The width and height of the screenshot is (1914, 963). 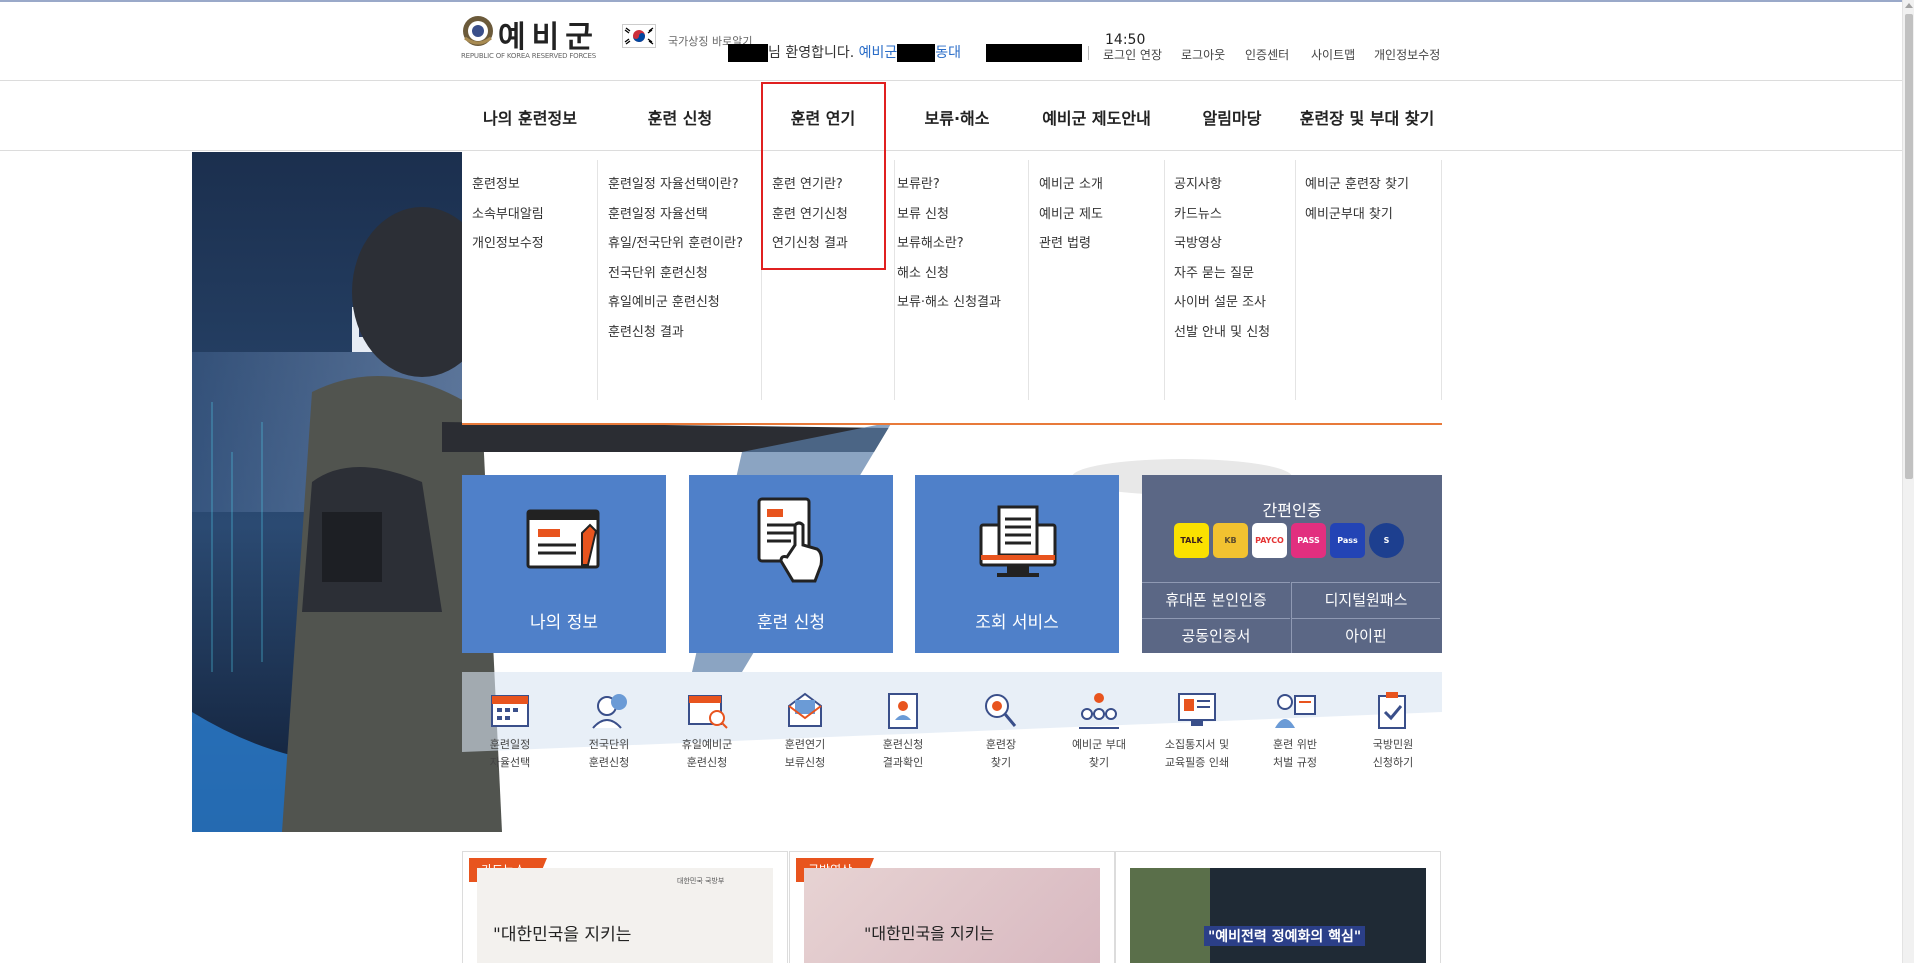 I want to click on menu-apply-result: 훈련신청 결과, so click(x=675, y=333).